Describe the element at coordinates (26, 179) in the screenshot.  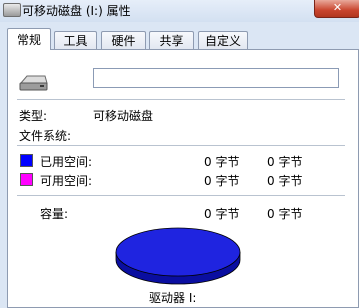
I see `free-space-color-swatch` at that location.